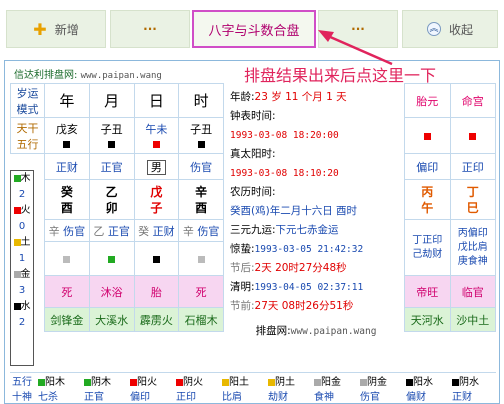 This screenshot has width=504, height=404. Describe the element at coordinates (111, 319) in the screenshot. I see `month-nayin: 大溪水` at that location.